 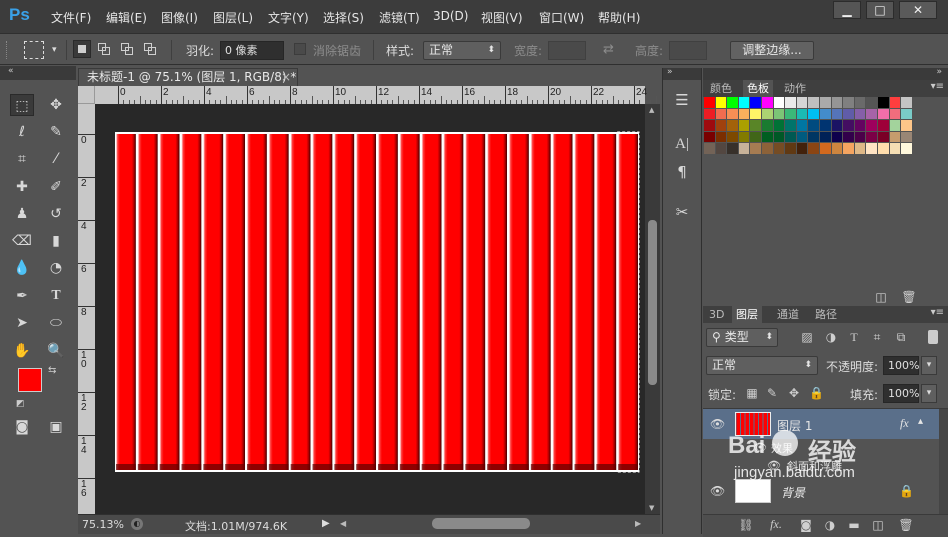 What do you see at coordinates (34, 50) in the screenshot?
I see `marquee-tool-preset-icon` at bounding box center [34, 50].